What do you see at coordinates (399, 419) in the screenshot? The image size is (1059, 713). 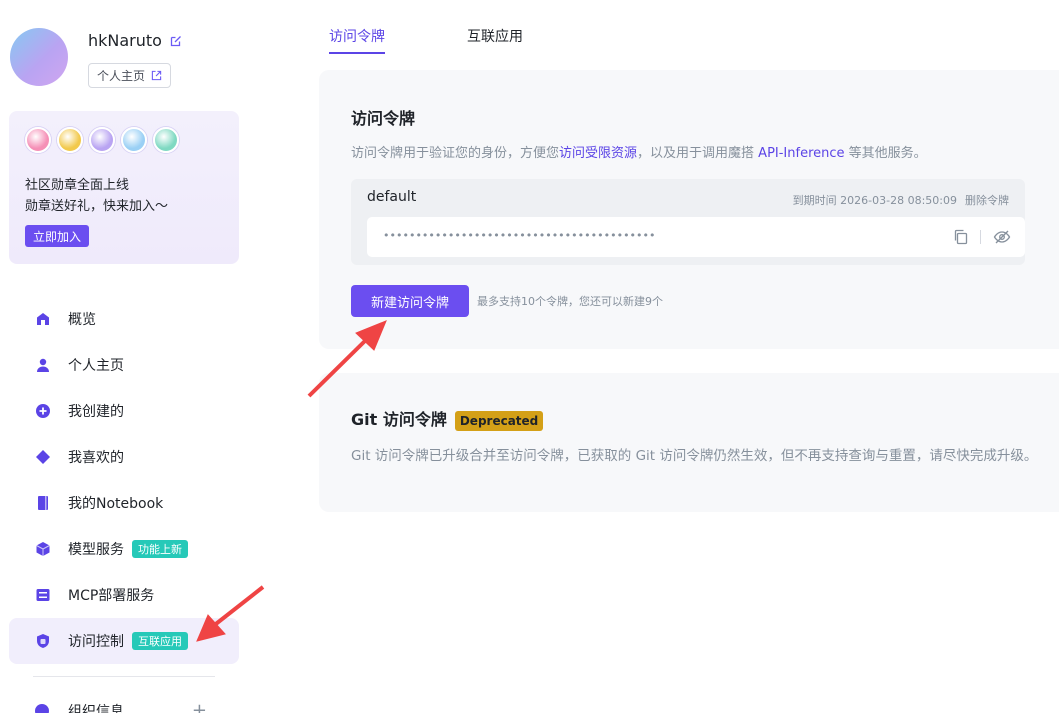 I see `git-token-title: Git 访问令牌` at bounding box center [399, 419].